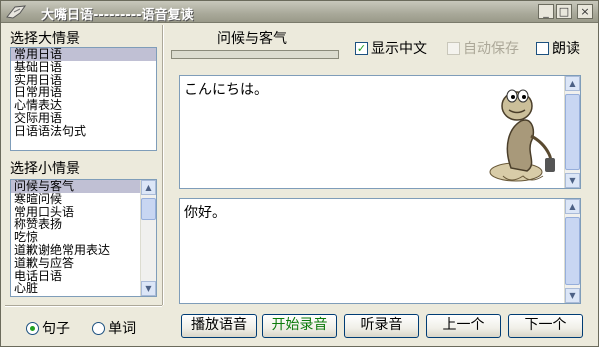  What do you see at coordinates (83, 250) in the screenshot?
I see `list-item: 道歉谢绝常用表达` at bounding box center [83, 250].